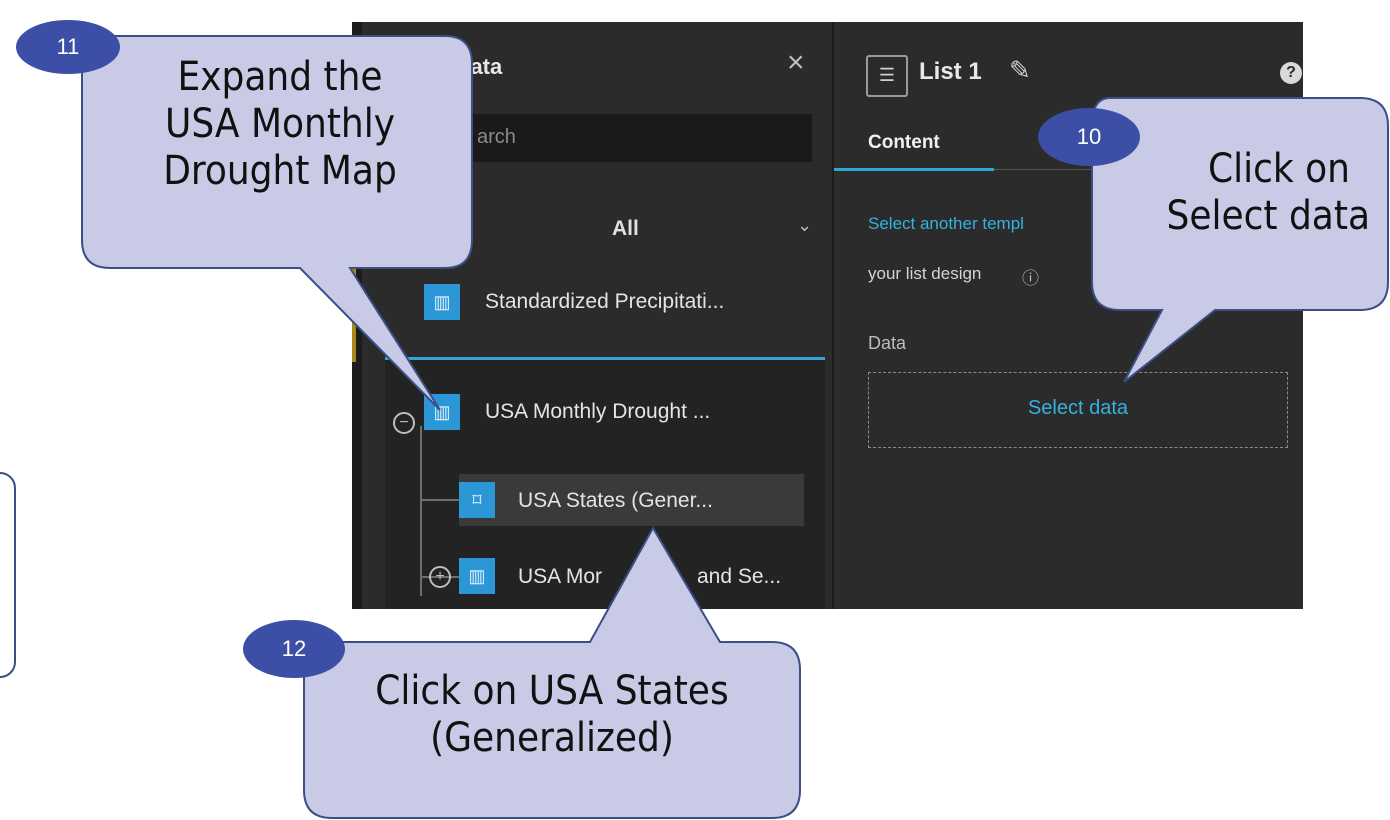  I want to click on search-input: arch, so click(607, 138).